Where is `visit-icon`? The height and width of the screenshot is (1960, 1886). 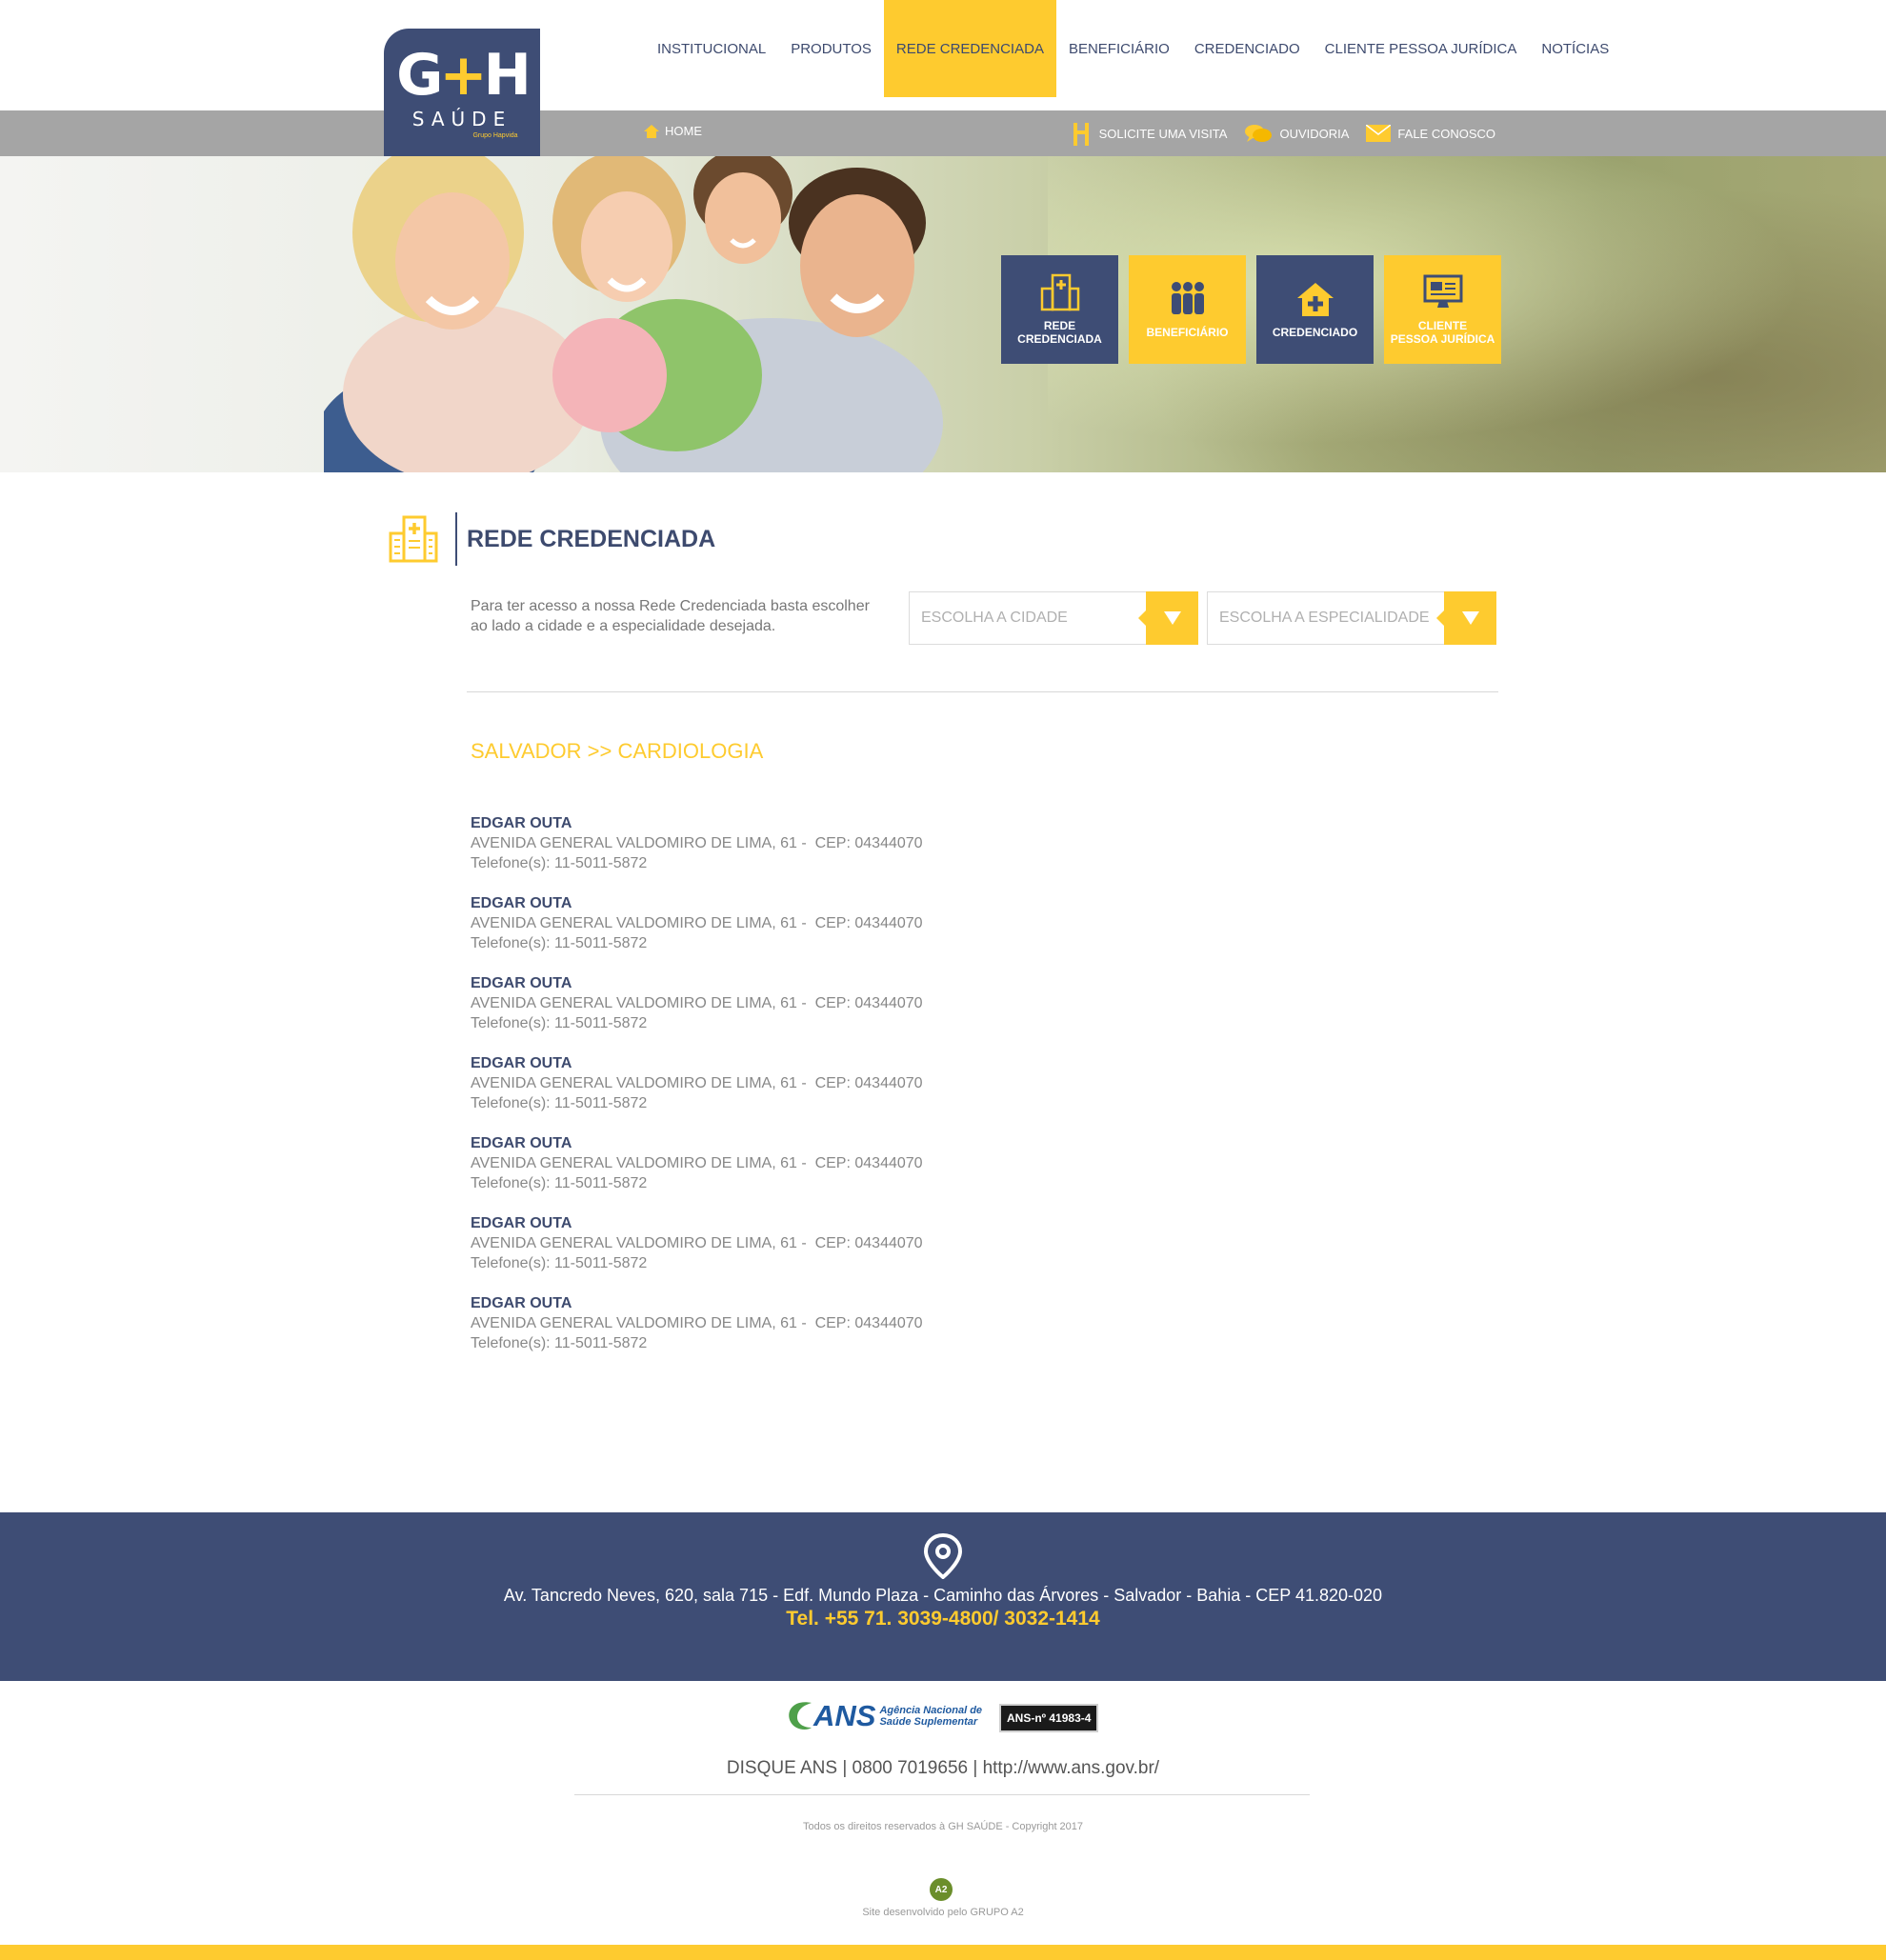 visit-icon is located at coordinates (1081, 134).